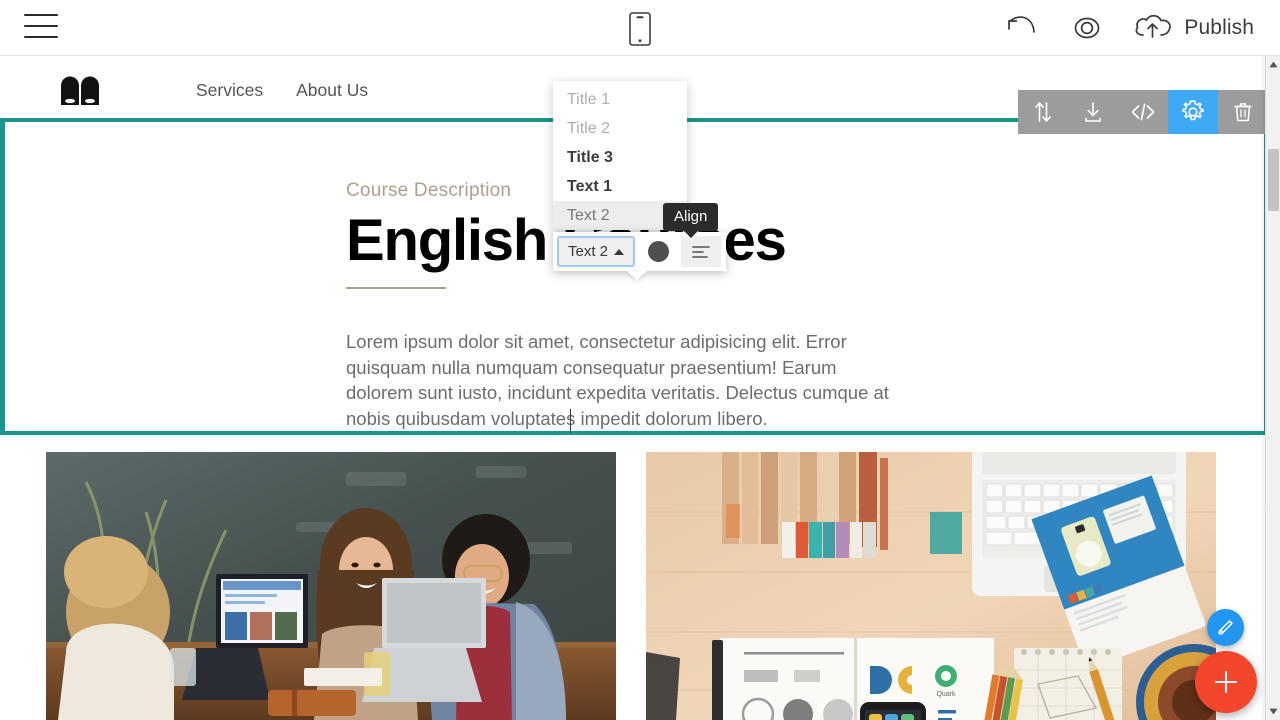 The height and width of the screenshot is (720, 1280). Describe the element at coordinates (332, 90) in the screenshot. I see `nav-link-about-us: About Us` at that location.